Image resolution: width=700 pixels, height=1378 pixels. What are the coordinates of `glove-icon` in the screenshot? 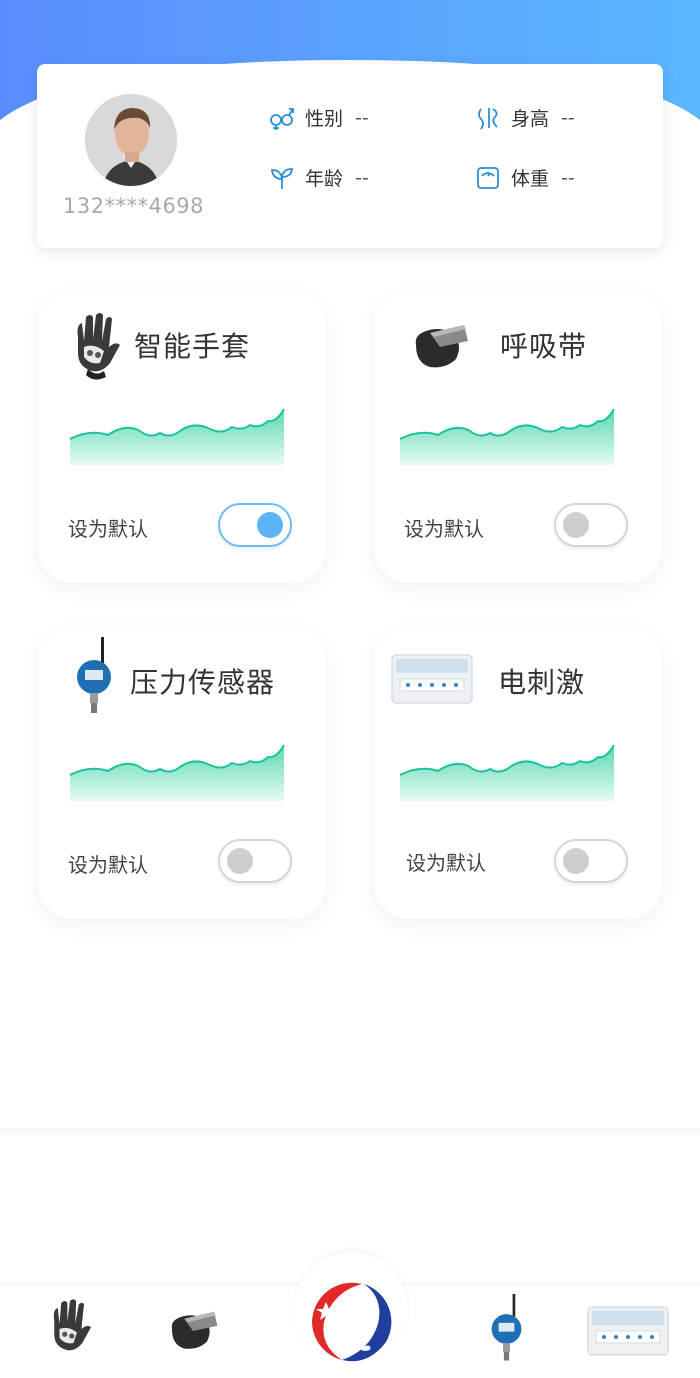 It's located at (104, 347).